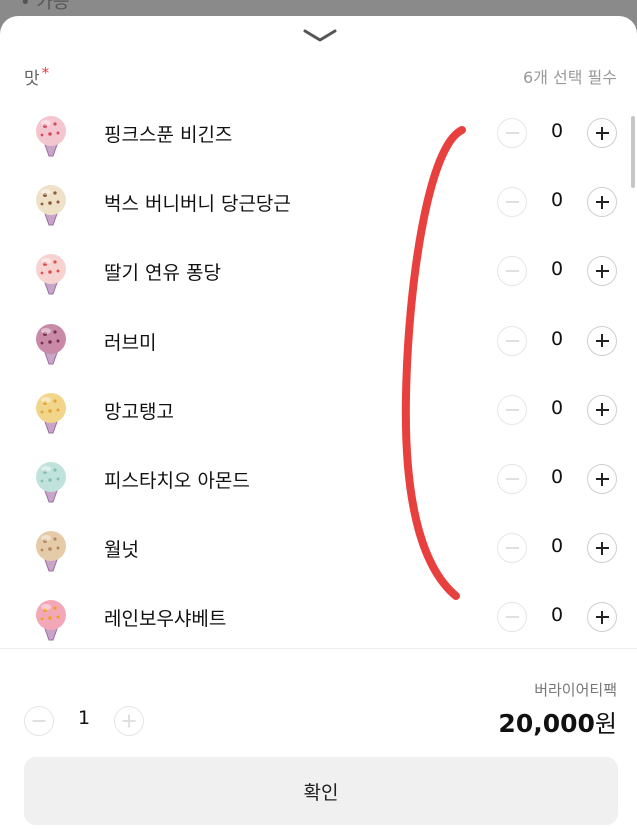  Describe the element at coordinates (121, 550) in the screenshot. I see `flavor-name: 월넛` at that location.